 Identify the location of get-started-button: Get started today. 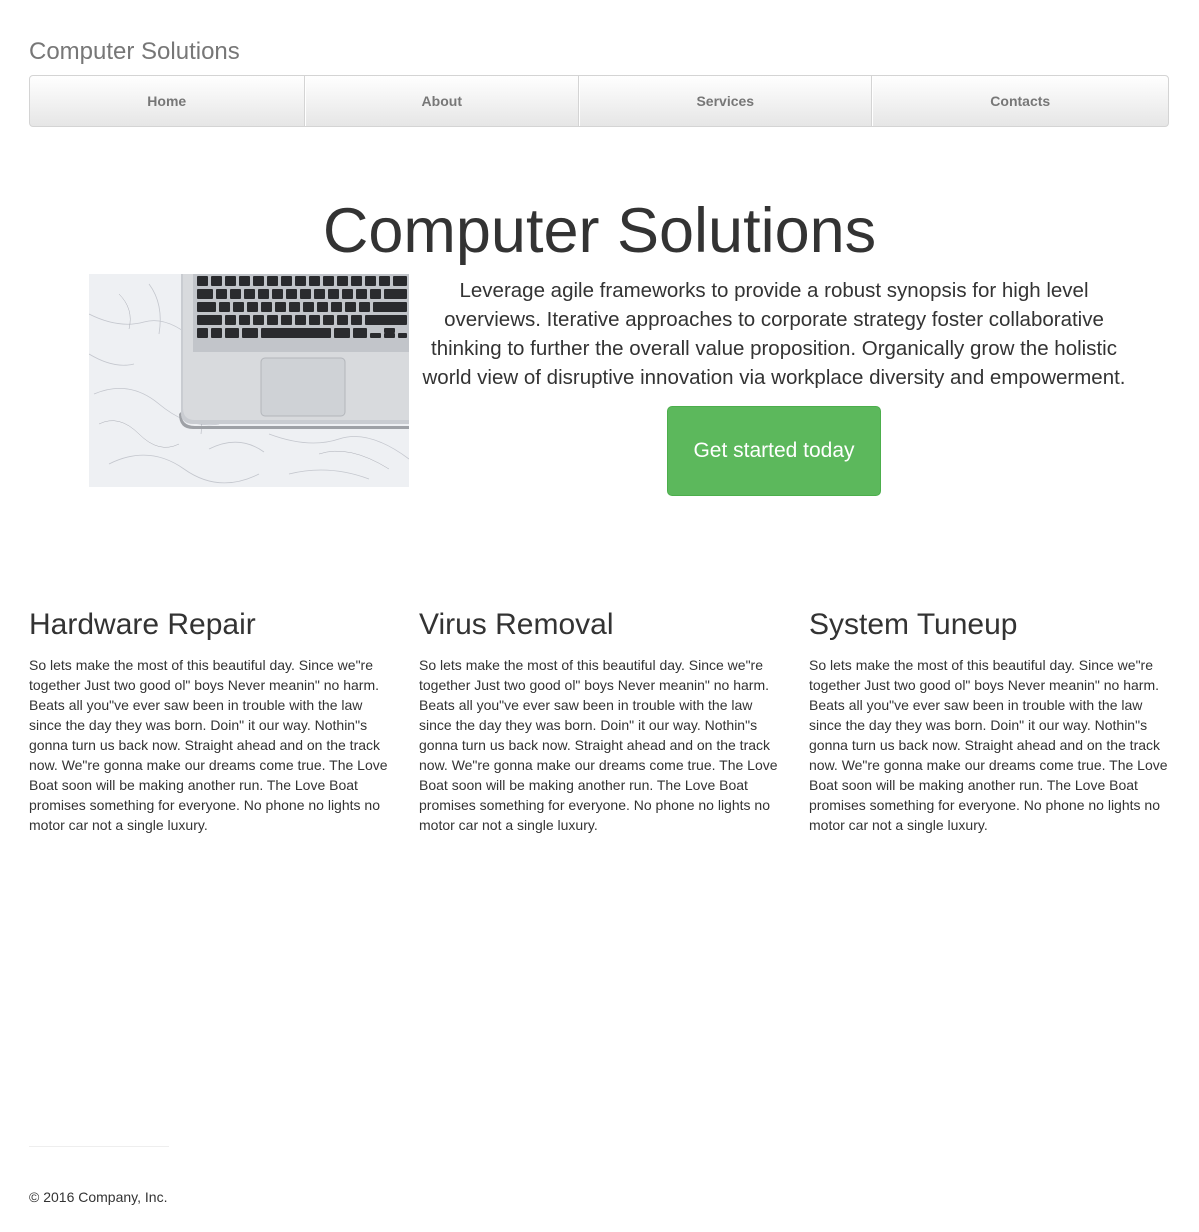
(774, 451).